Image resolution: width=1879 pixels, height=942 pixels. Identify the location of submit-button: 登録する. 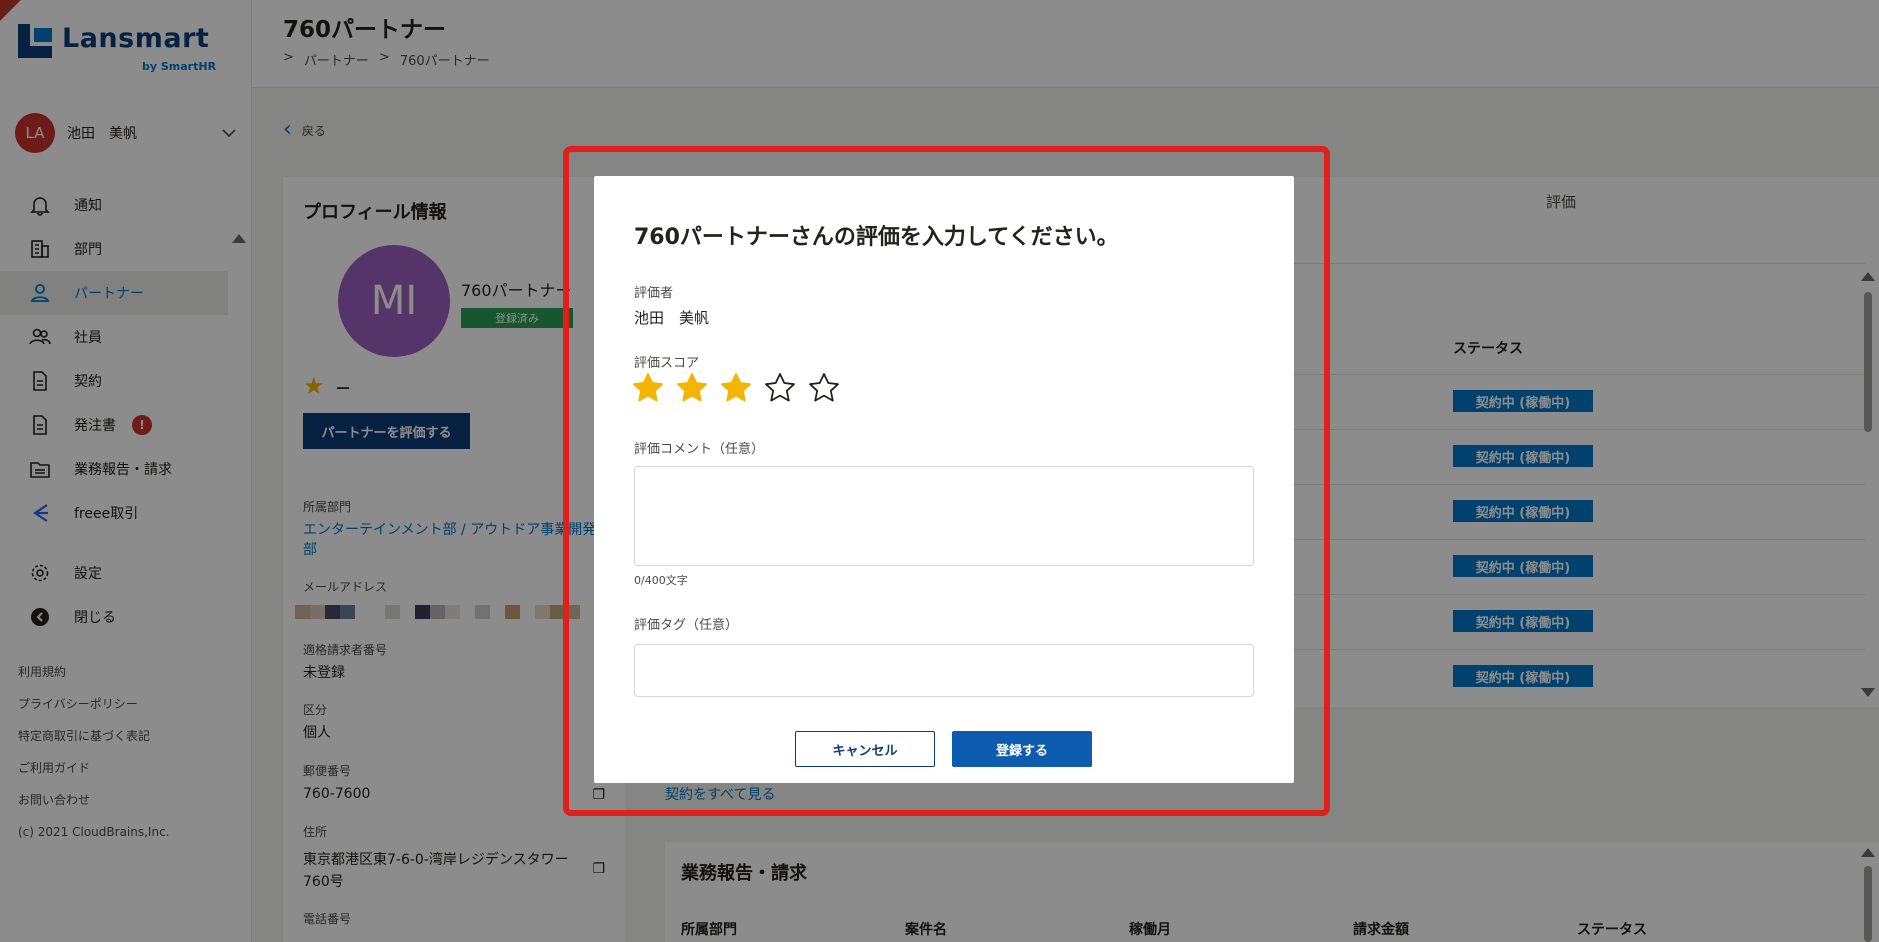
(1022, 749).